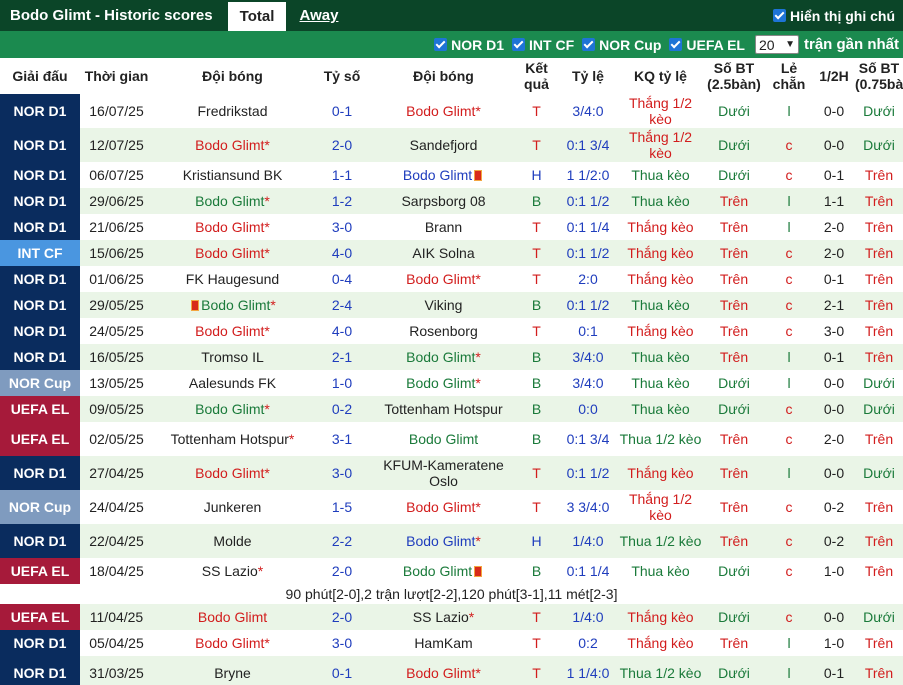 This screenshot has height=685, width=903. What do you see at coordinates (443, 227) in the screenshot?
I see `away-team: Brann` at bounding box center [443, 227].